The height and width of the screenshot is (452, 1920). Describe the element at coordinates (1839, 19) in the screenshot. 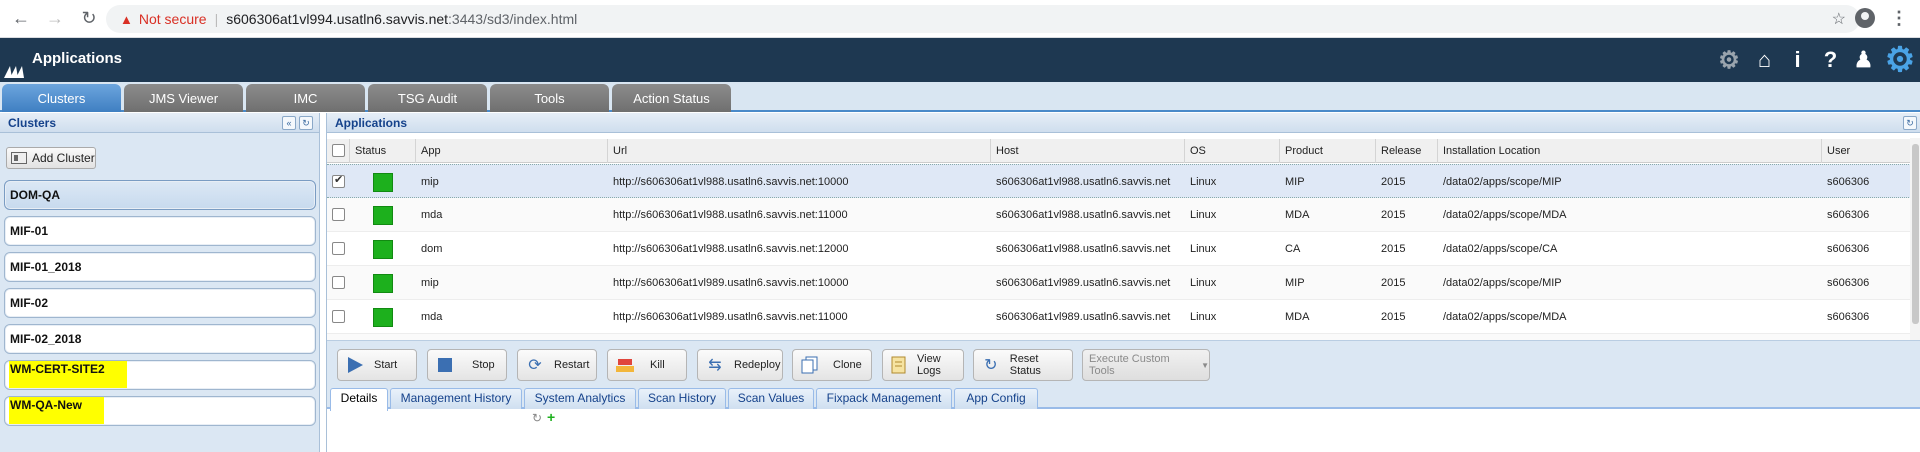

I see `bookmark-star-icon: ☆` at that location.